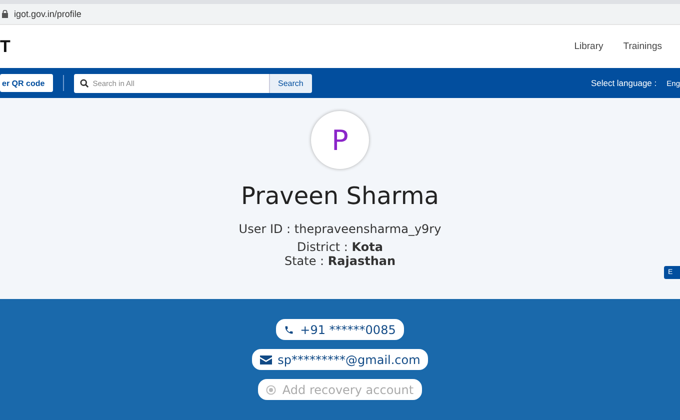 The image size is (680, 420). I want to click on logo: T, so click(5, 46).